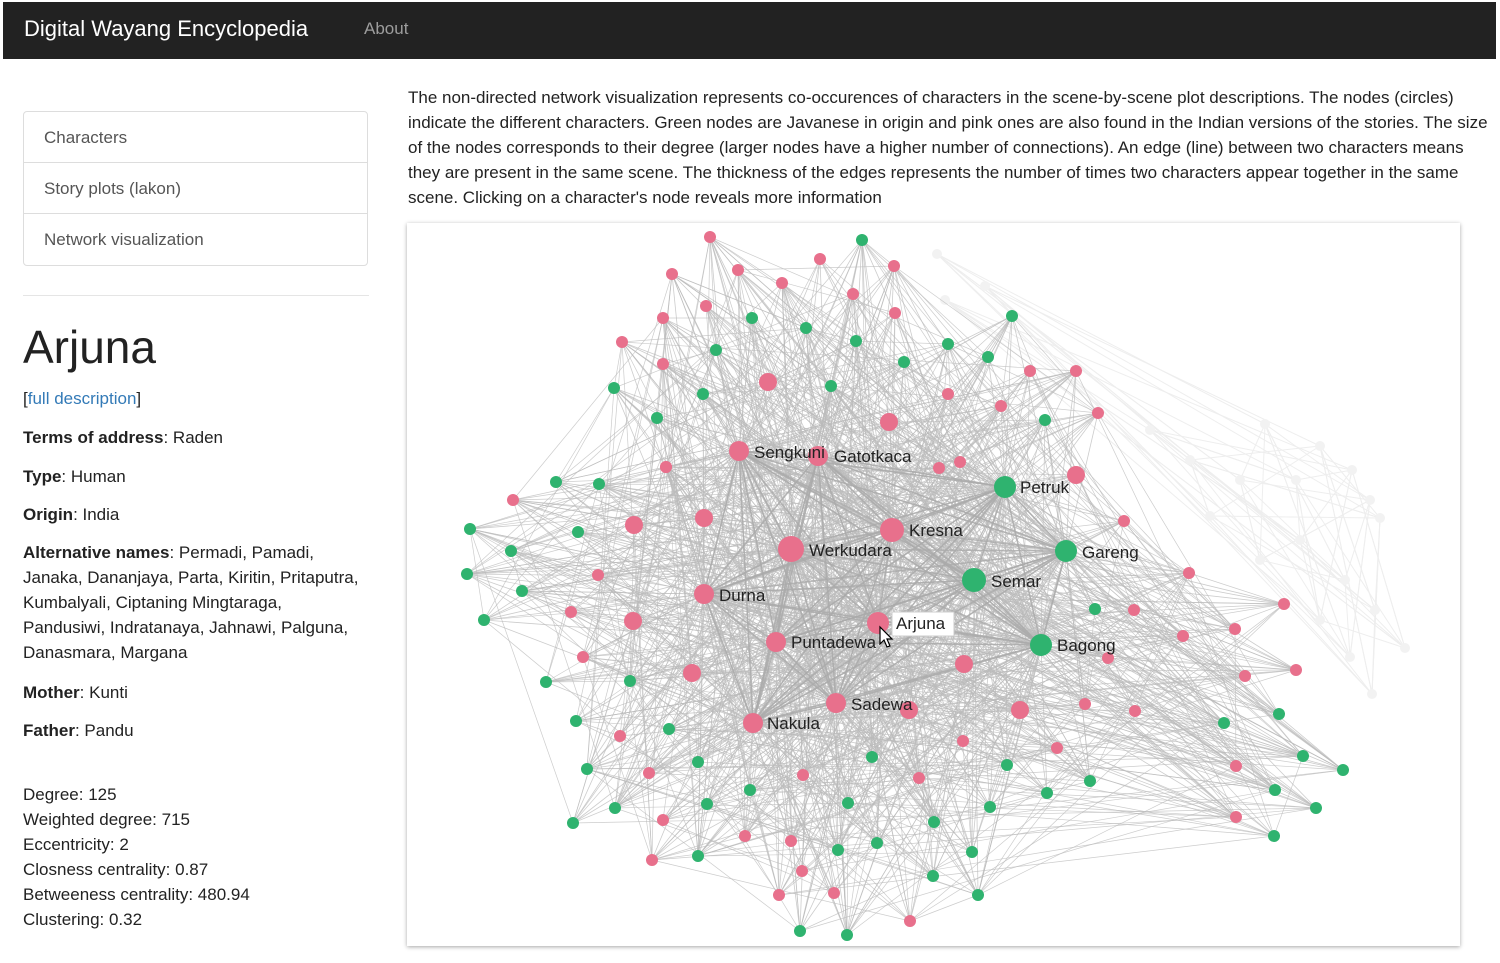 This screenshot has height=963, width=1500. What do you see at coordinates (704, 594) in the screenshot?
I see `node-durna` at bounding box center [704, 594].